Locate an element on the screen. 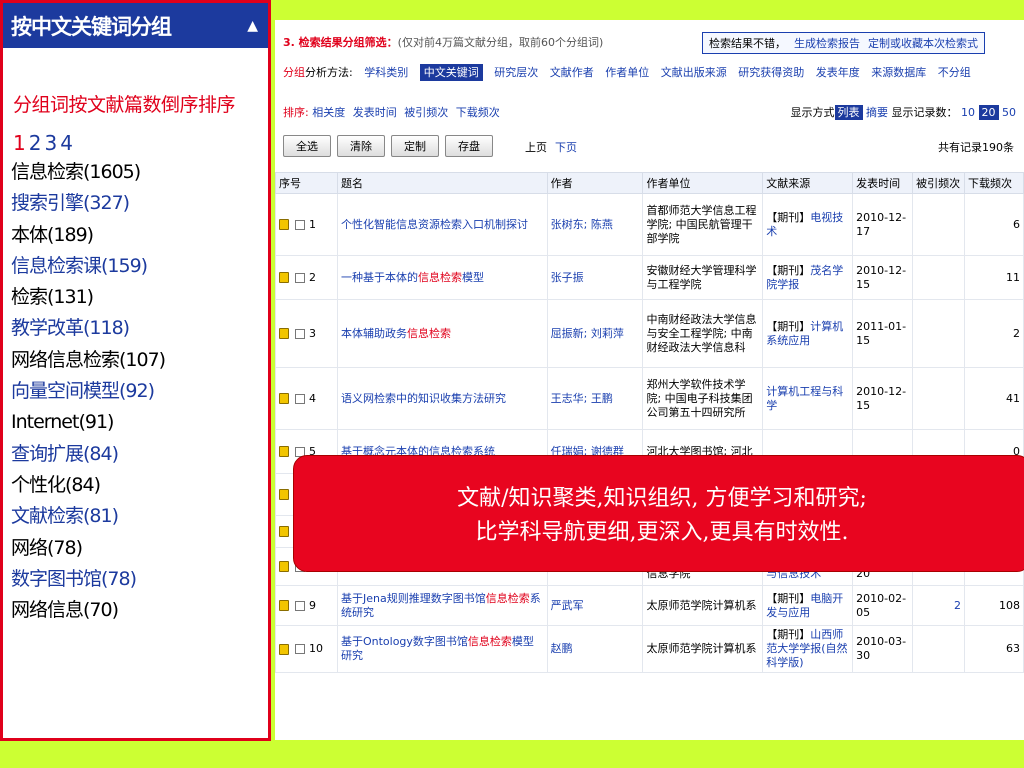  author-cell: 屈振新; 刘莉萍 is located at coordinates (595, 333).